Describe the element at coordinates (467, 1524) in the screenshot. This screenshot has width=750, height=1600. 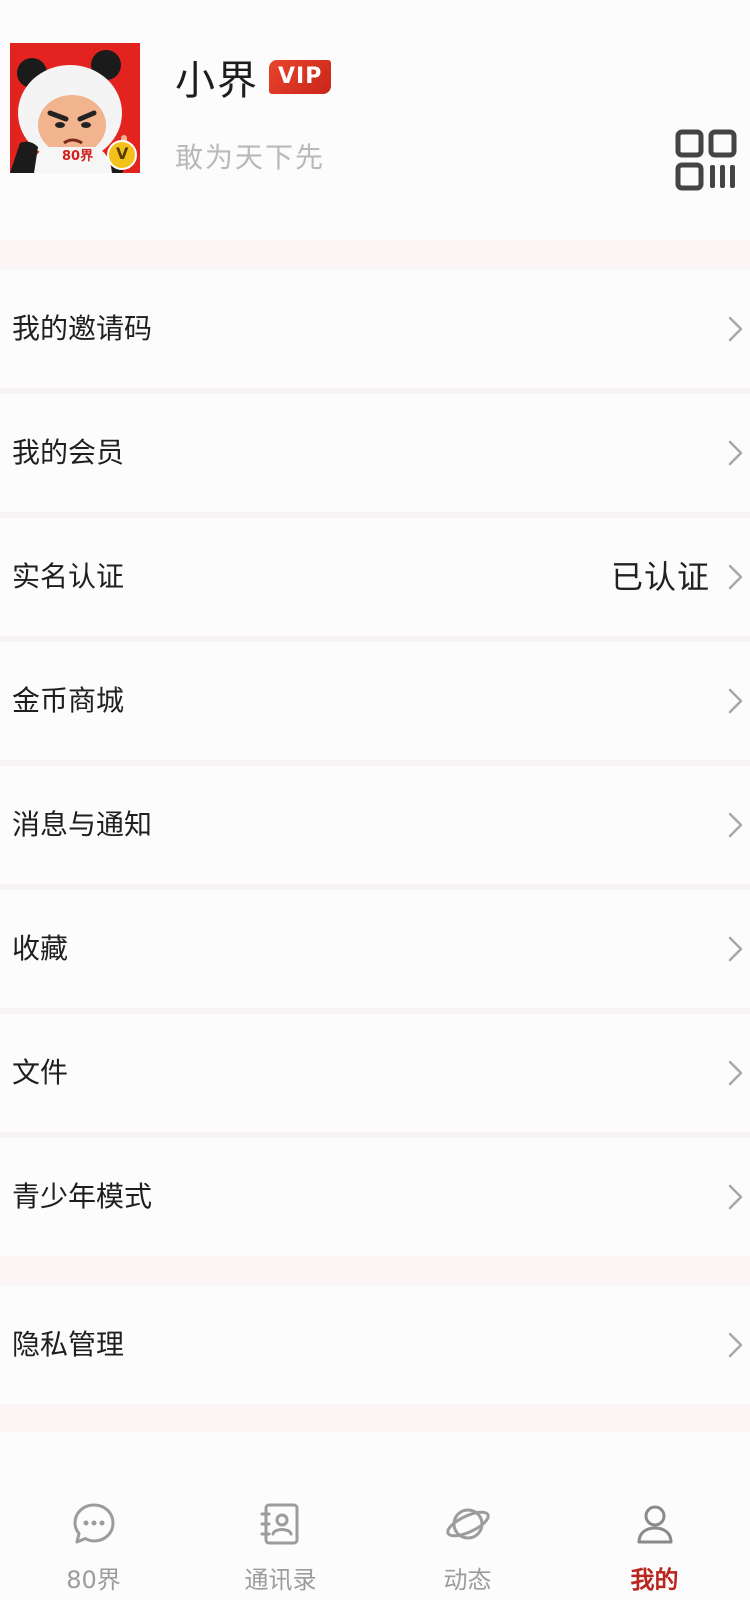
I see `planet-icon` at that location.